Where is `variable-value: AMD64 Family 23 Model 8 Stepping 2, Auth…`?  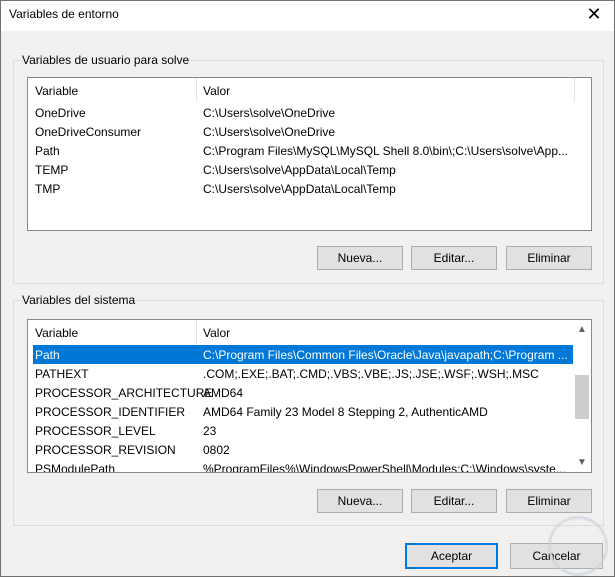 variable-value: AMD64 Family 23 Model 8 Stepping 2, Auth… is located at coordinates (345, 412).